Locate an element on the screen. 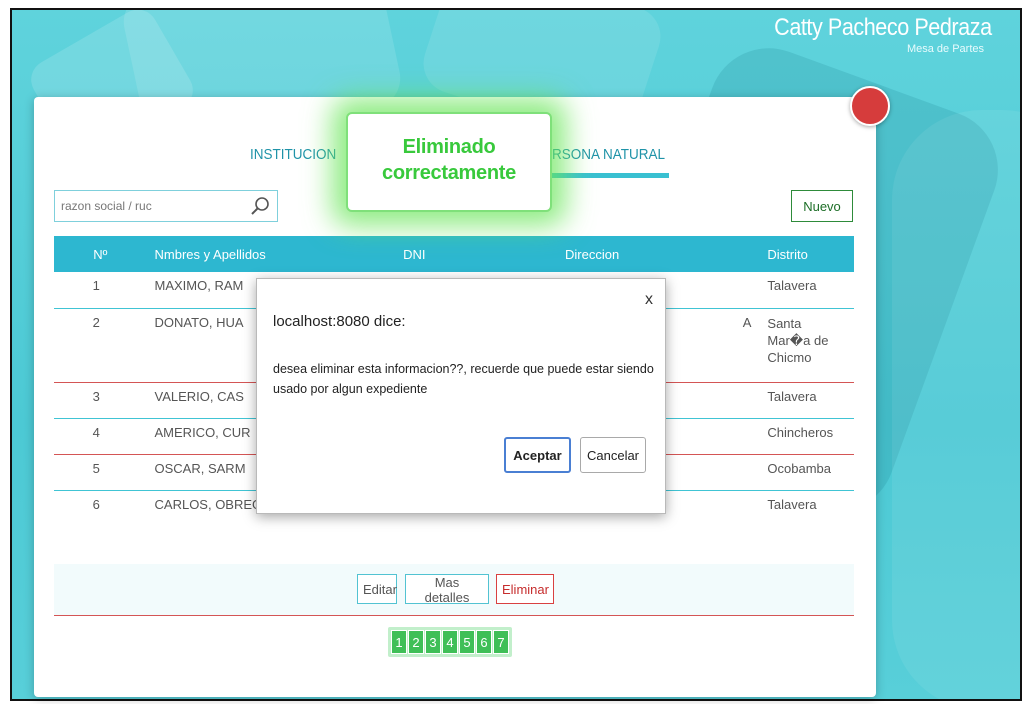 The width and height of the screenshot is (1027, 704). page-button-2: 2 is located at coordinates (416, 642).